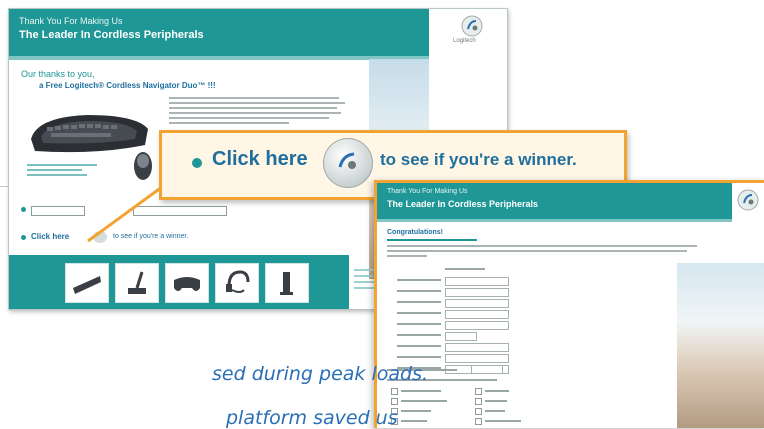  Describe the element at coordinates (72, 171) in the screenshot. I see `image-caption` at that location.